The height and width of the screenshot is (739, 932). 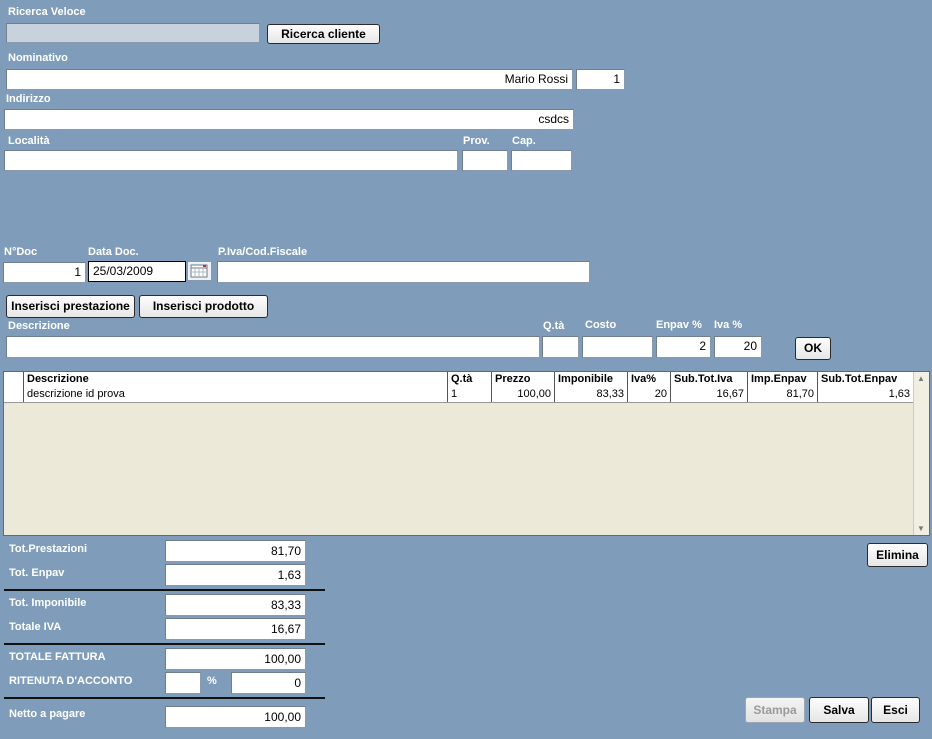 I want to click on search-input, so click(x=133, y=33).